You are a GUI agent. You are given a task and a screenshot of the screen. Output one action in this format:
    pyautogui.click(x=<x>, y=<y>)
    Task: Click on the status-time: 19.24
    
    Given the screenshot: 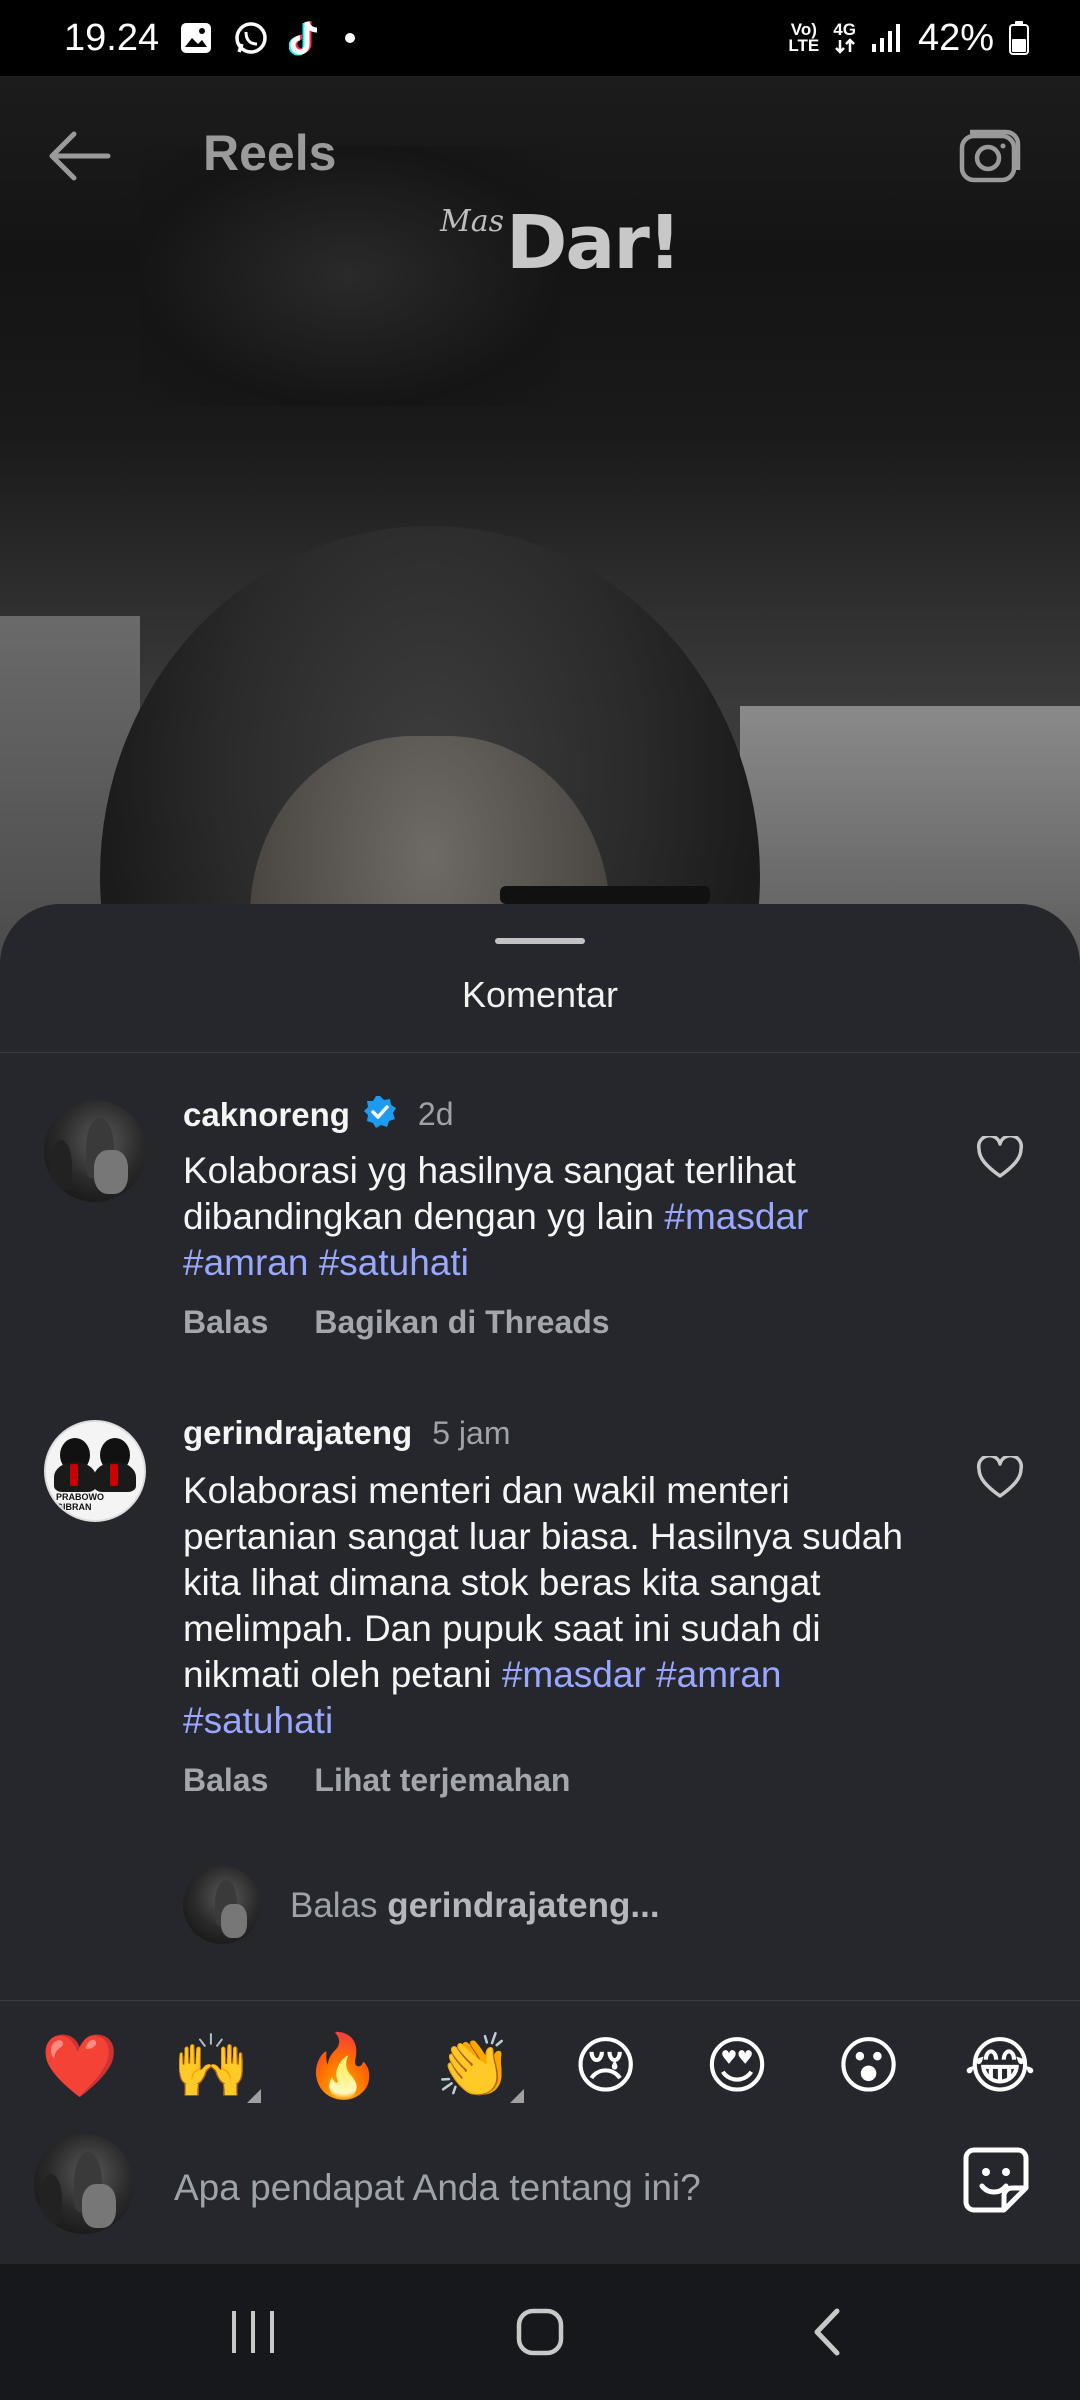 What is the action you would take?
    pyautogui.click(x=112, y=37)
    